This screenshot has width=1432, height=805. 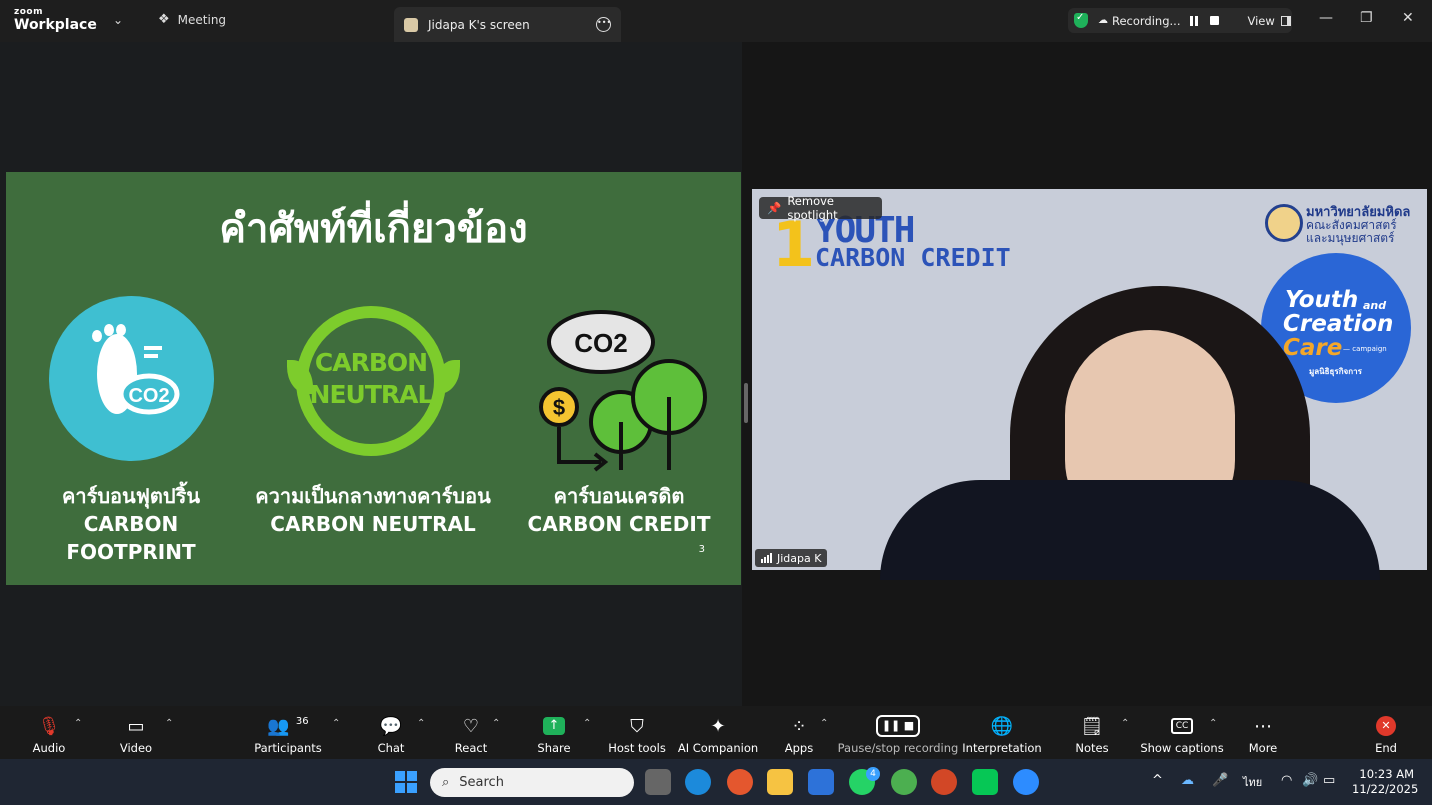 I want to click on credit-en: CARBON CREDIT, so click(x=619, y=524).